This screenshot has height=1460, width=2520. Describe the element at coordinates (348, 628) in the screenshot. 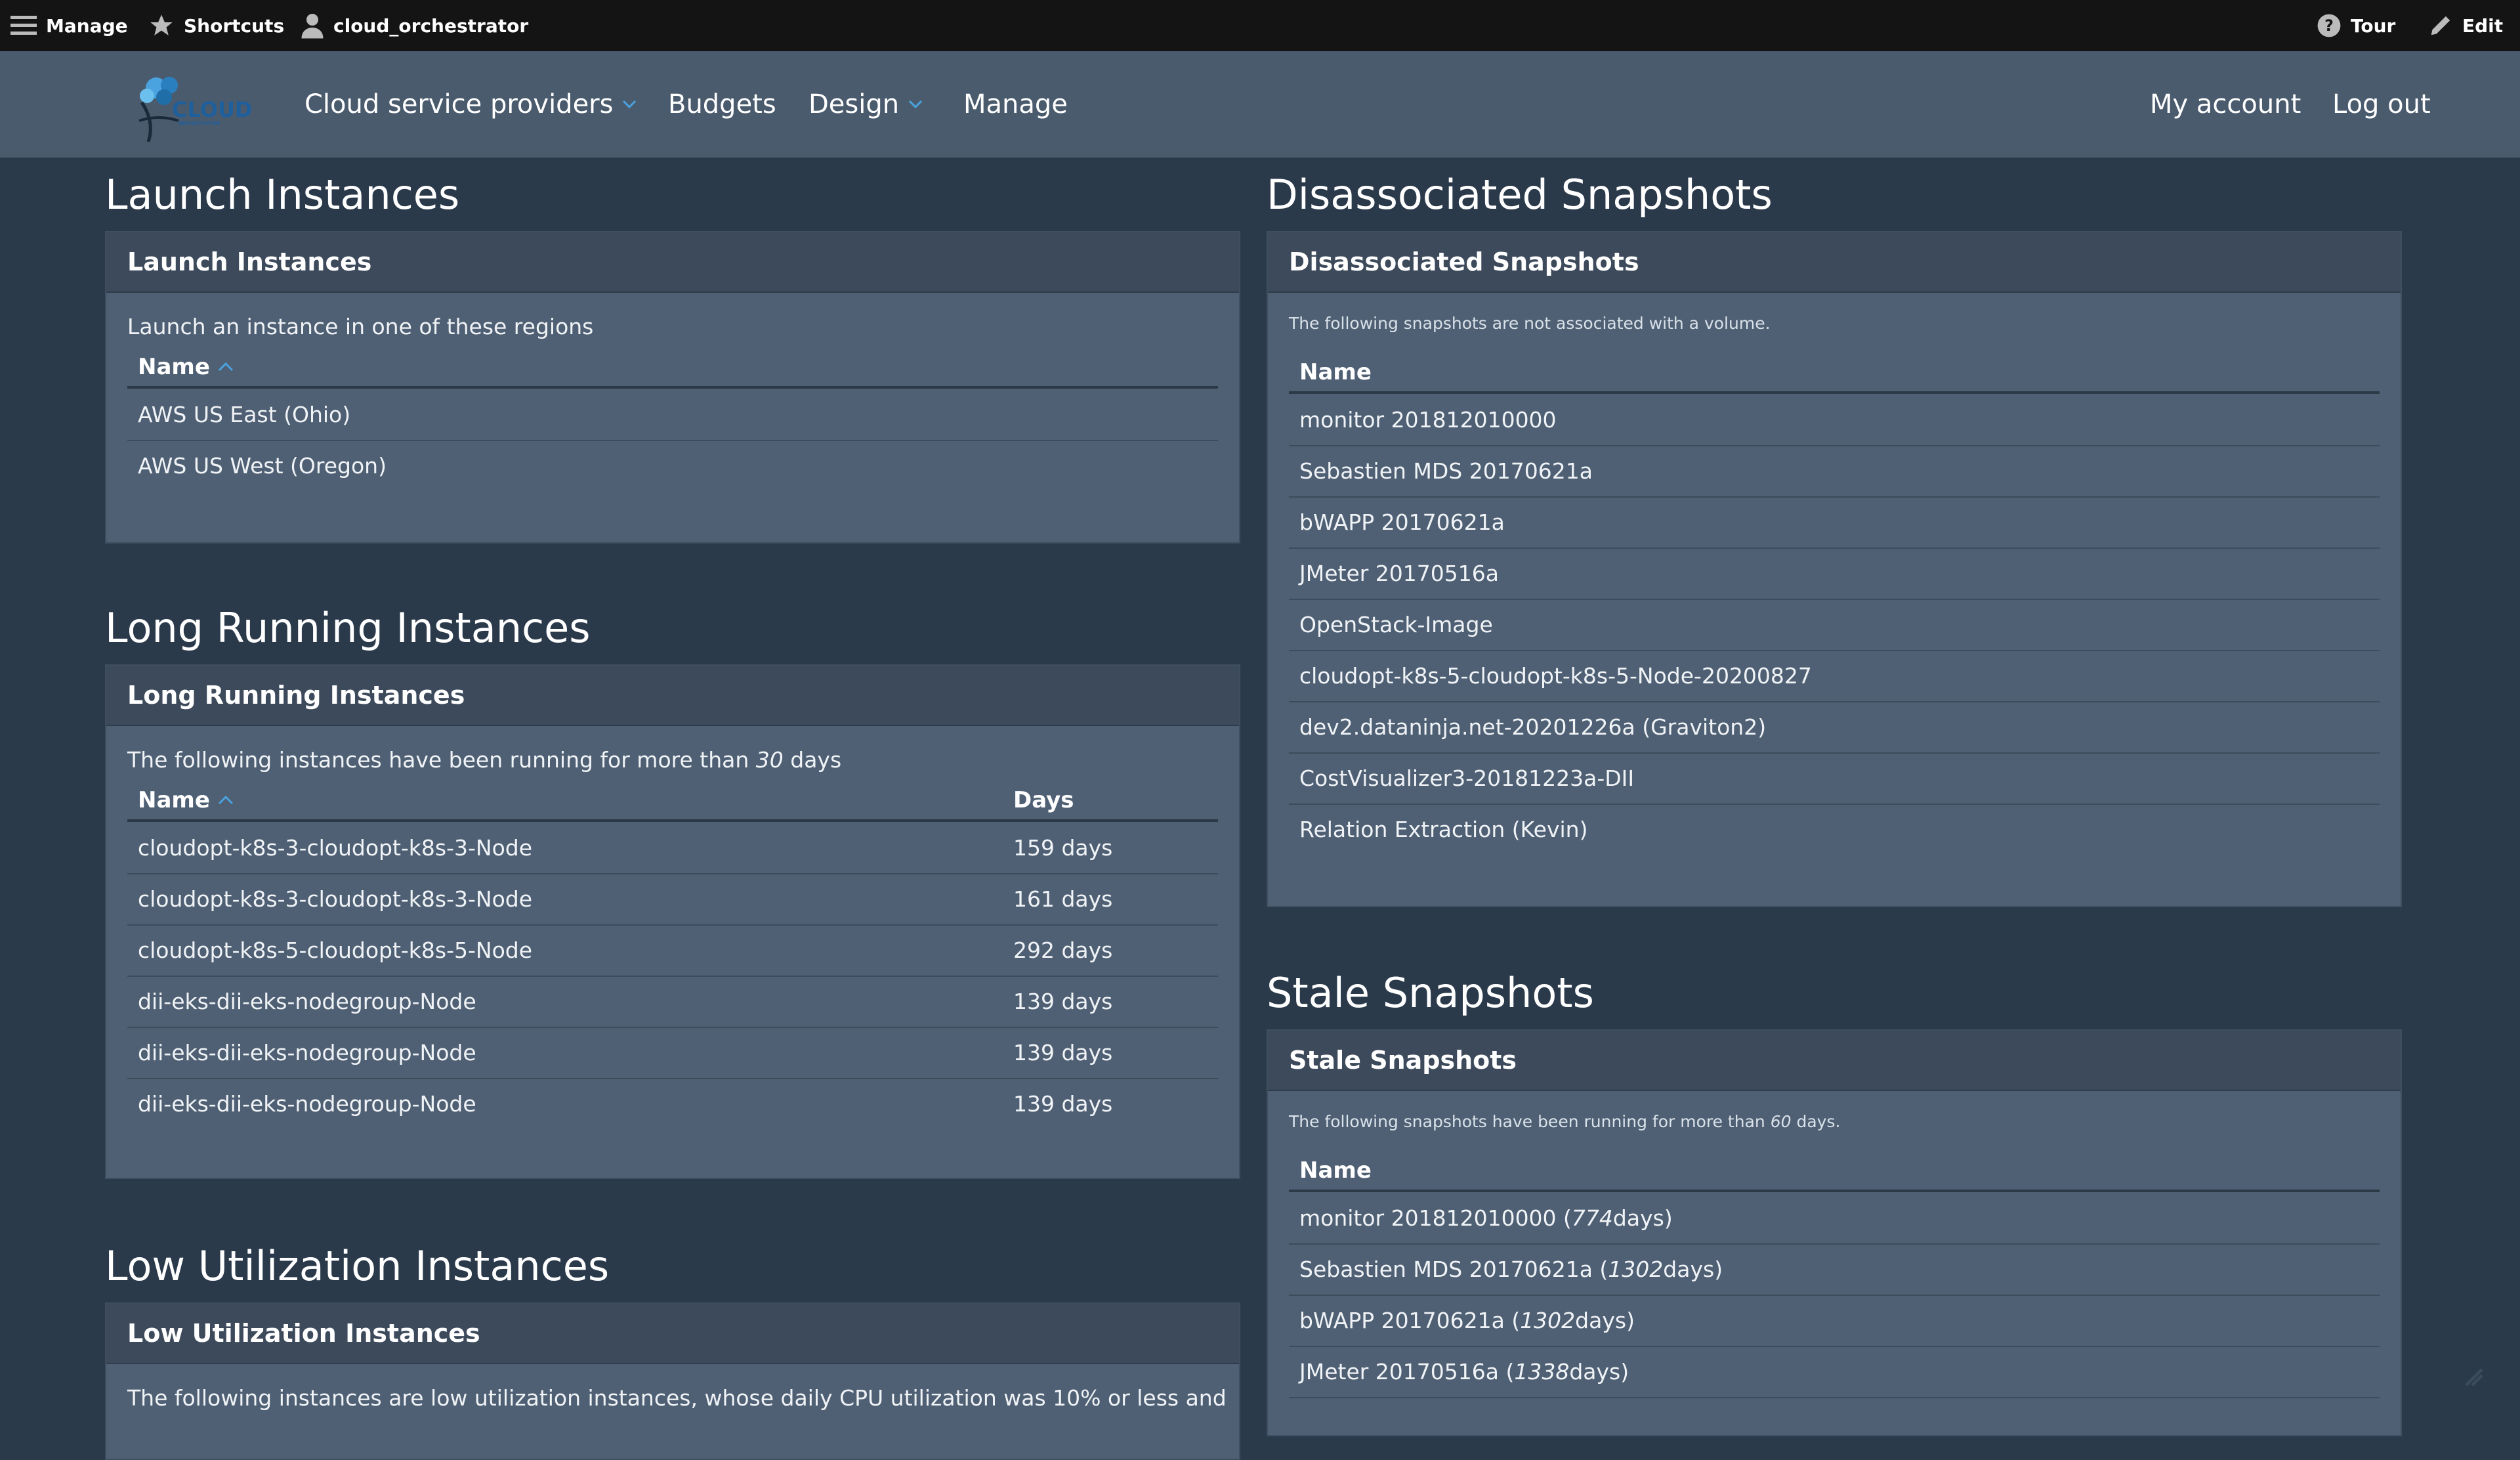

I see `long-running-heading: Long Running Instances` at that location.